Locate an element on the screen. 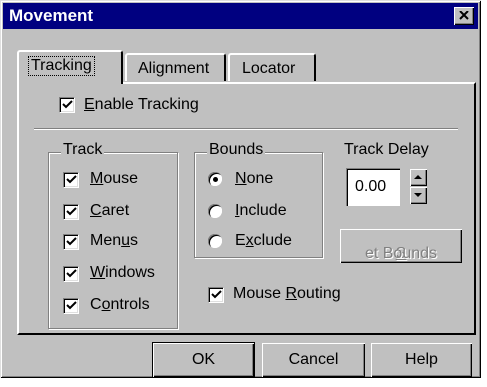  ok-button: OK is located at coordinates (203, 360).